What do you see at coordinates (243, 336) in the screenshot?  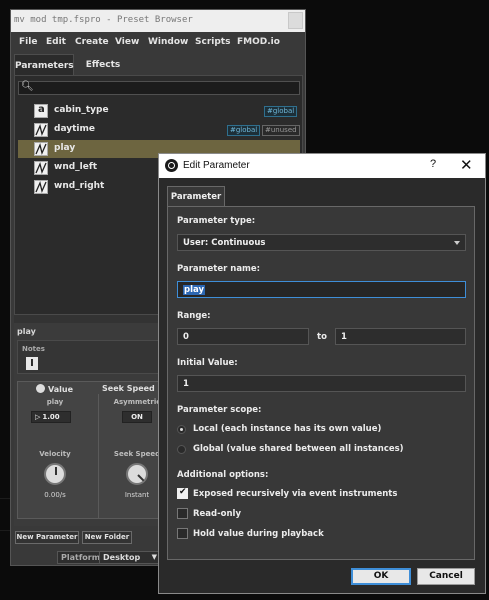 I see `range-min-input: 0` at bounding box center [243, 336].